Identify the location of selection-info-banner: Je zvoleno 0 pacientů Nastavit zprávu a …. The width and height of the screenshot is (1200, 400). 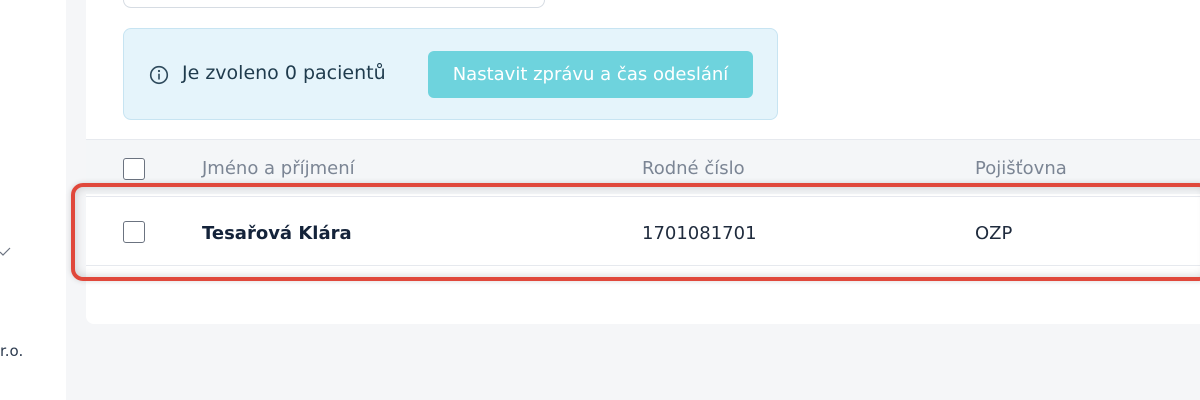
(450, 74).